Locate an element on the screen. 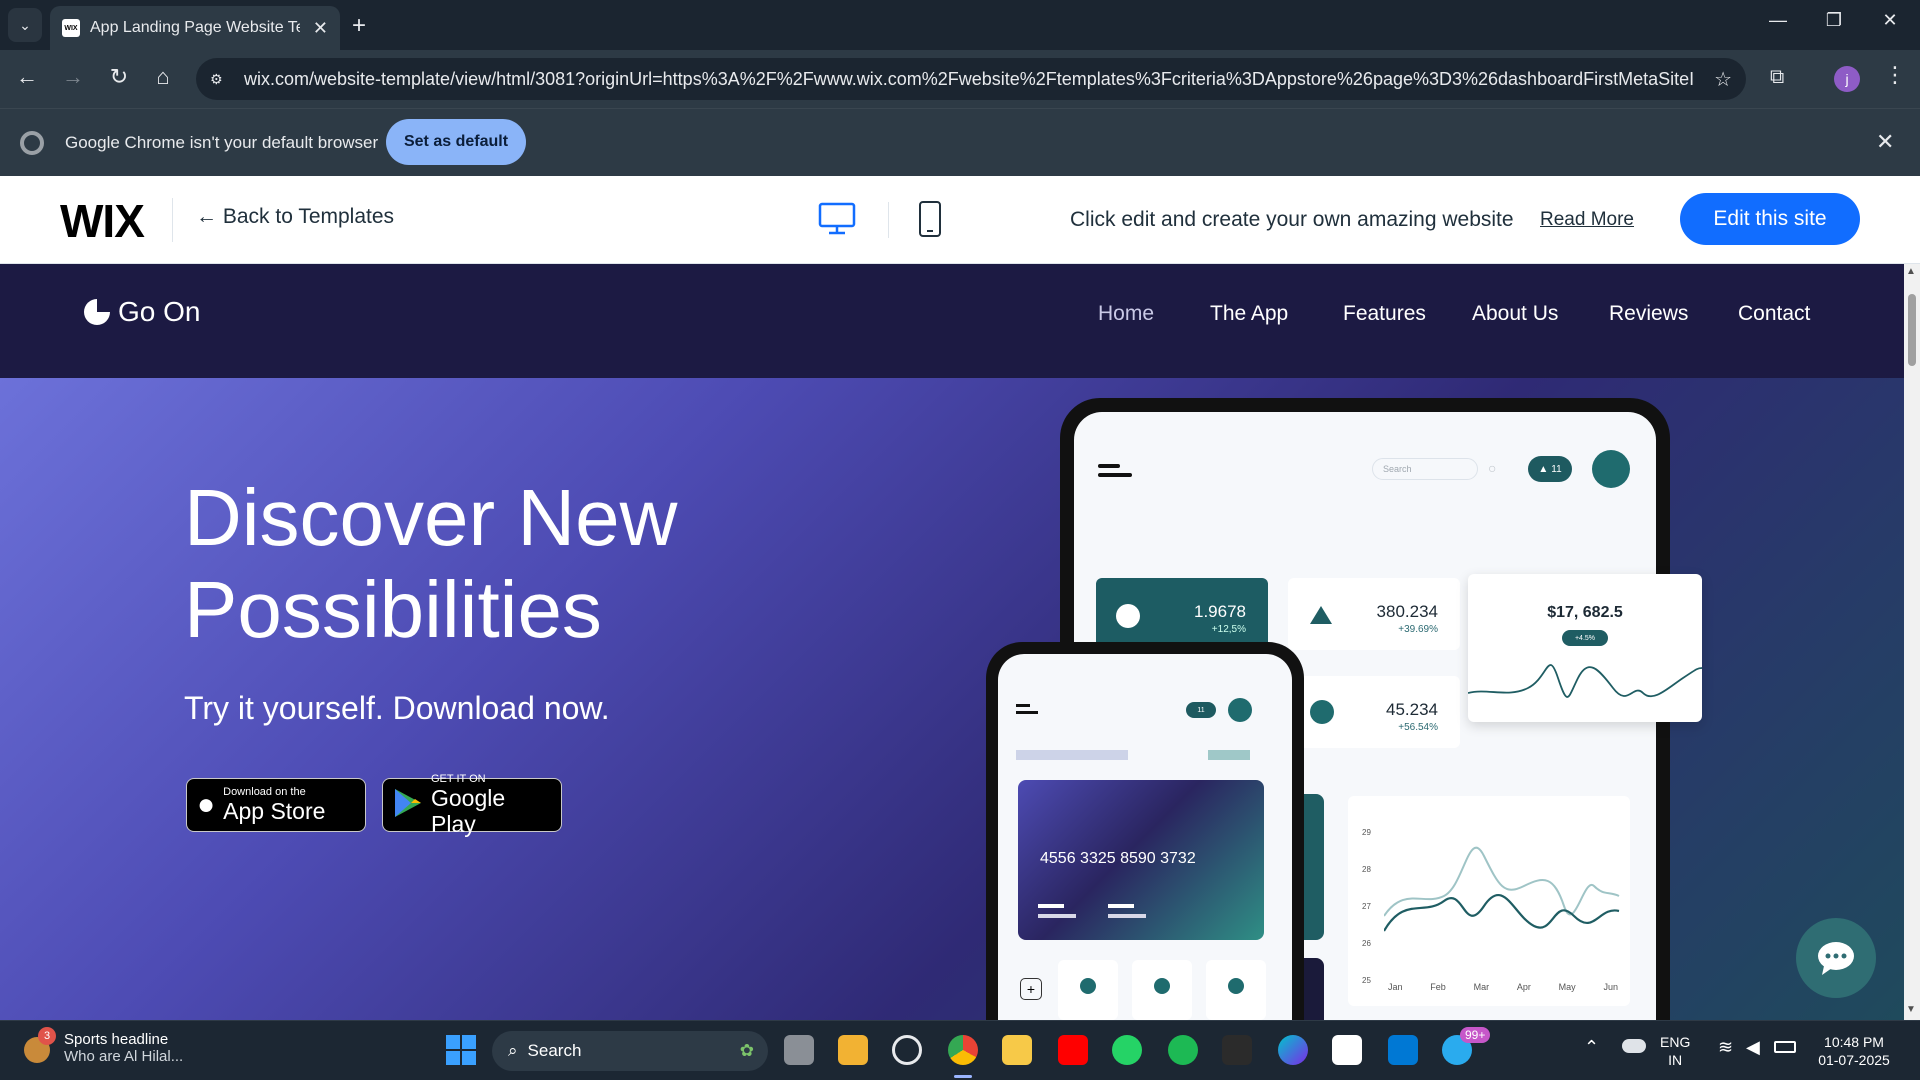  close-infobar-icon: ✕ is located at coordinates (1885, 142).